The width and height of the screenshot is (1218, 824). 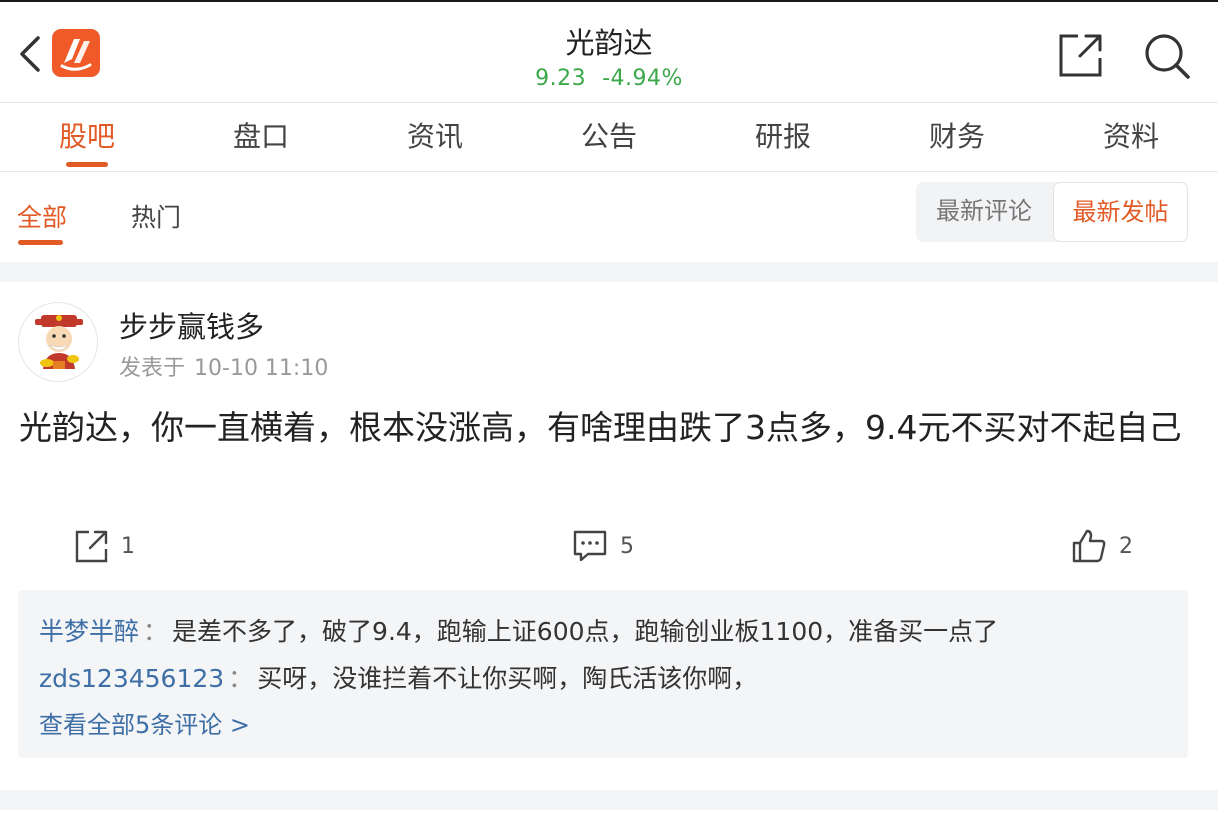 I want to click on stock-name: 光韵达, so click(x=609, y=43).